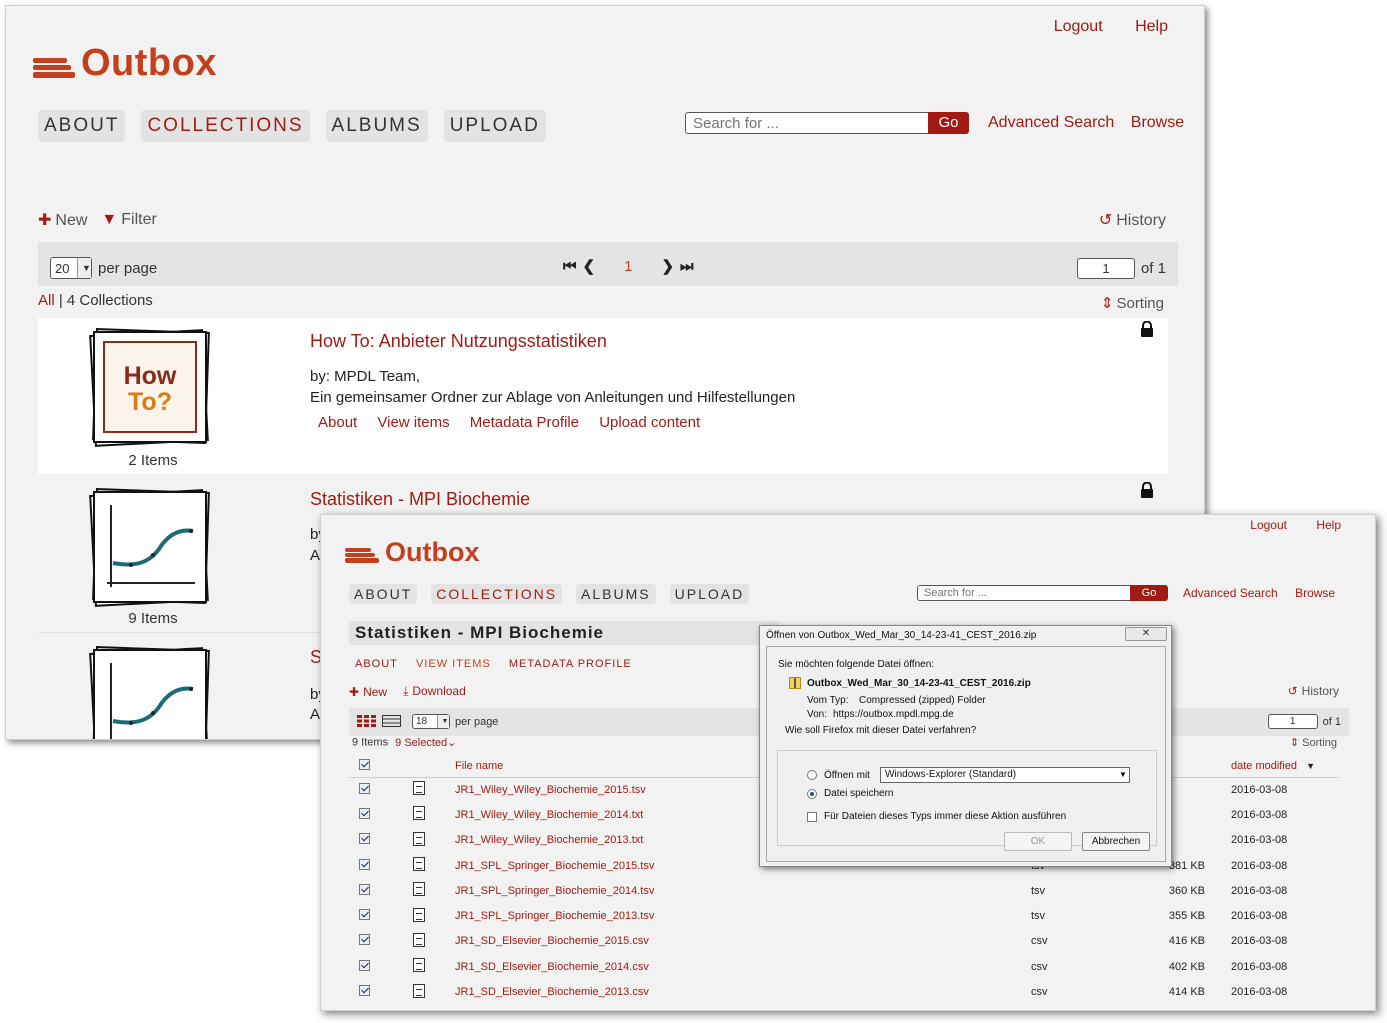 The height and width of the screenshot is (1023, 1387). What do you see at coordinates (570, 664) in the screenshot?
I see `subnav-metadata-profile: METADATA PROFILE` at bounding box center [570, 664].